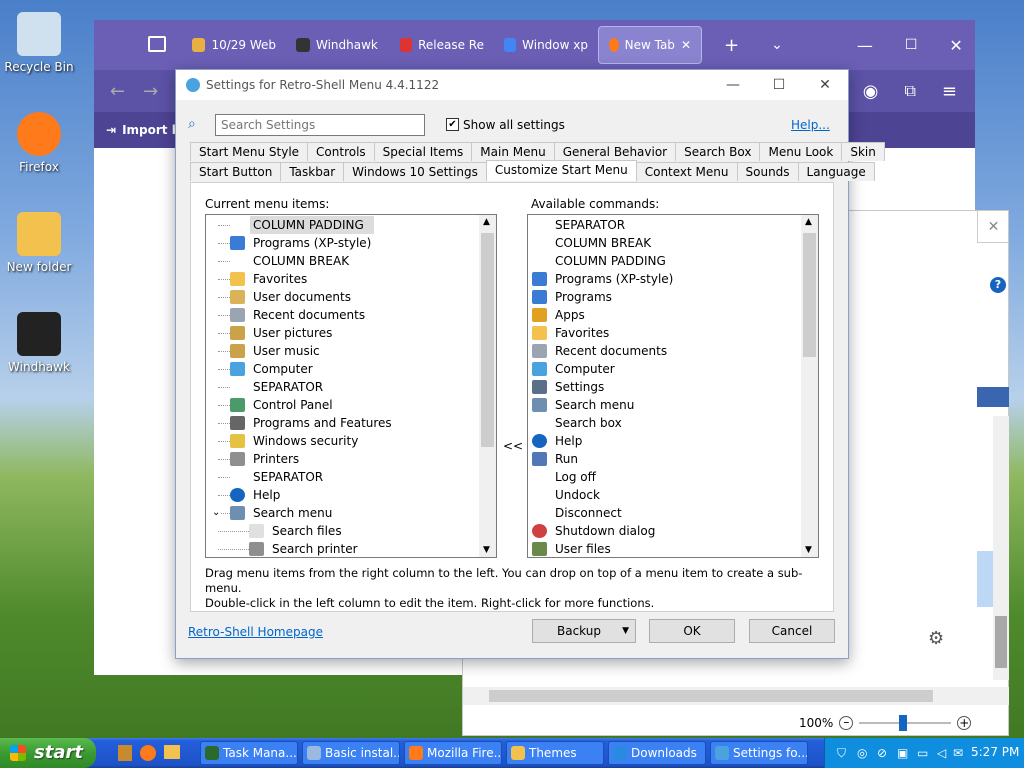 The width and height of the screenshot is (1024, 768). What do you see at coordinates (48, 753) in the screenshot?
I see `start-button: start` at bounding box center [48, 753].